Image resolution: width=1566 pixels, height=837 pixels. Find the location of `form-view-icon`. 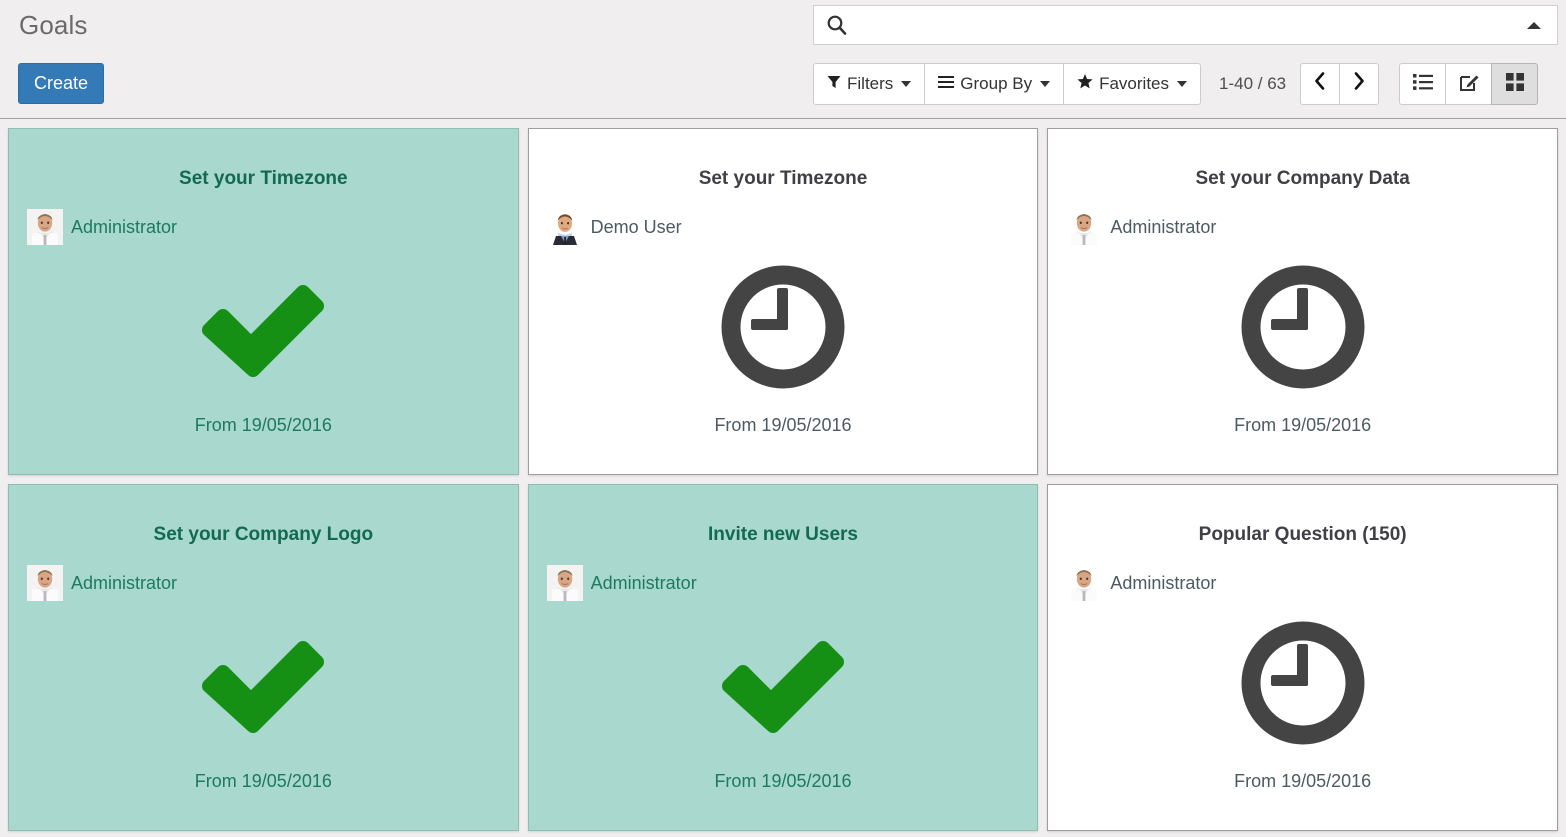

form-view-icon is located at coordinates (1469, 84).